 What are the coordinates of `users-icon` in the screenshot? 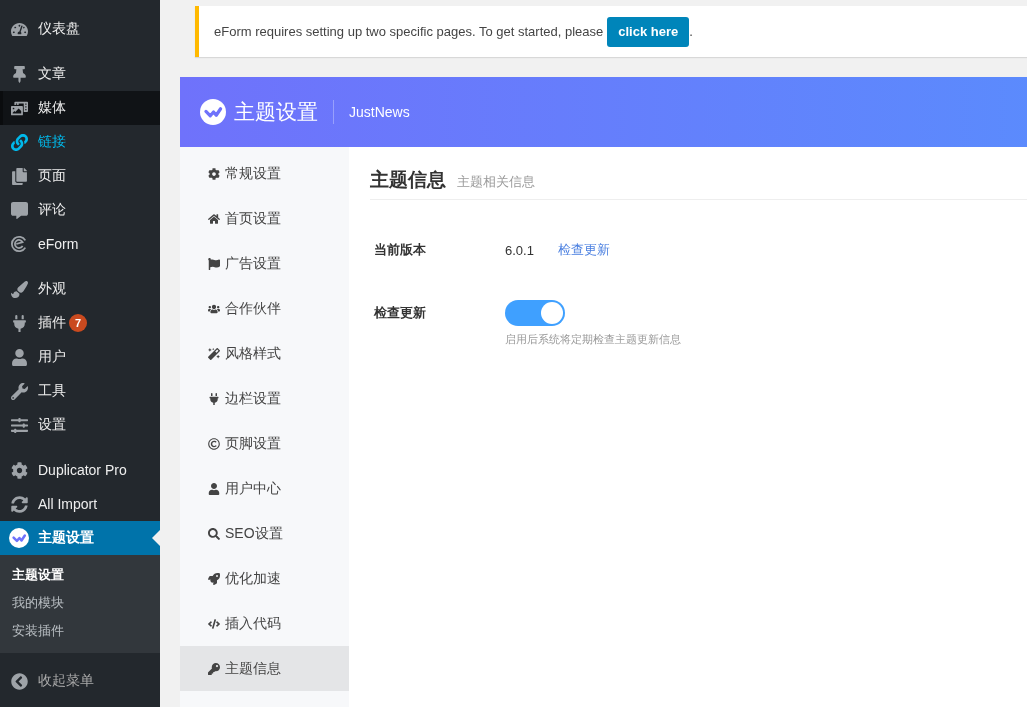 It's located at (214, 308).